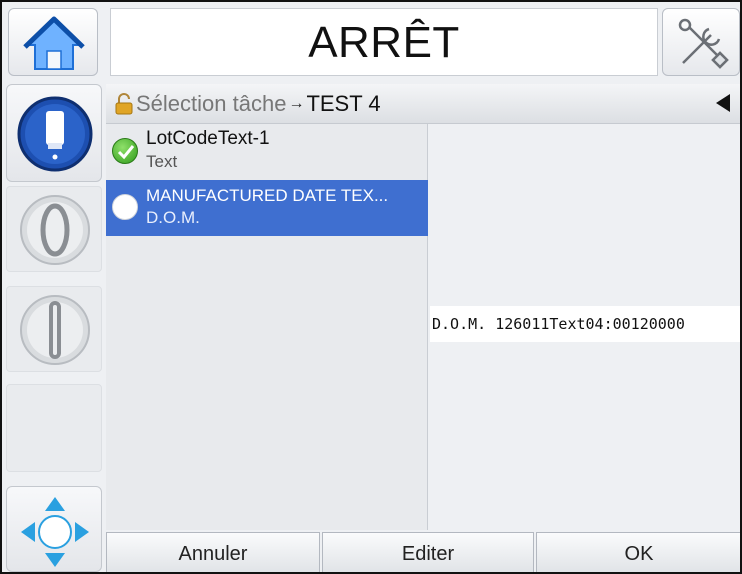  Describe the element at coordinates (162, 161) in the screenshot. I see `field-type: Text` at that location.